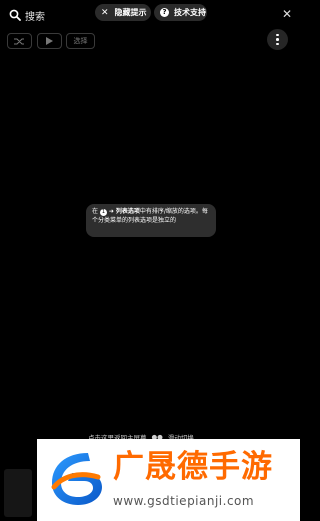  I want to click on watermark-url: www.gsdtiepianji.com, so click(184, 501).